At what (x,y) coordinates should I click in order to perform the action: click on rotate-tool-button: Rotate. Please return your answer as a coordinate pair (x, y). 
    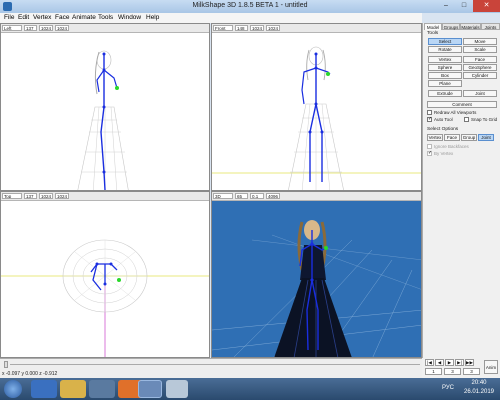
    Looking at the image, I should click on (445, 49).